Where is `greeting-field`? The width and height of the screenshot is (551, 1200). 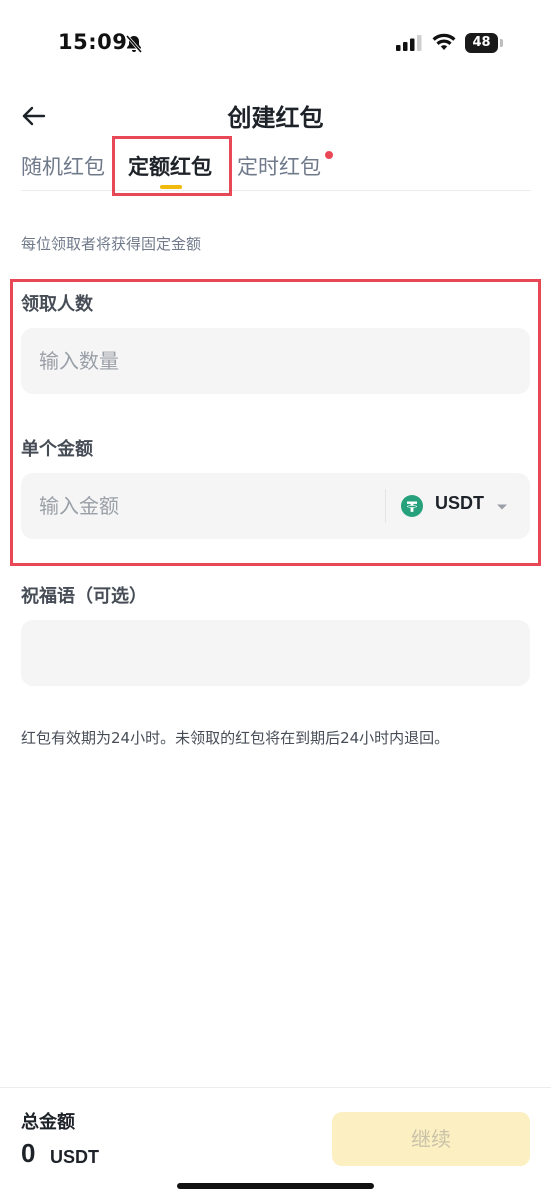 greeting-field is located at coordinates (275, 653).